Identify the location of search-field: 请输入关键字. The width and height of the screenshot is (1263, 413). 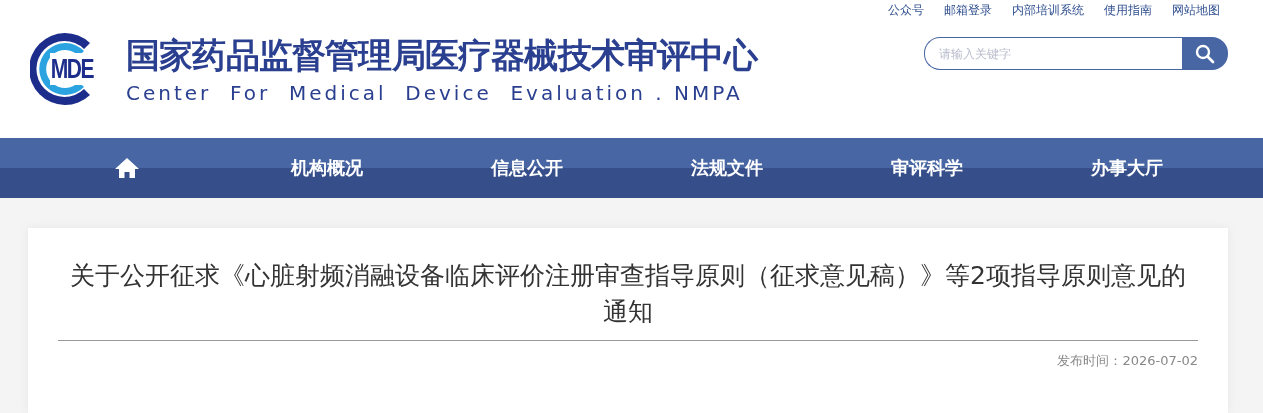
(1053, 53).